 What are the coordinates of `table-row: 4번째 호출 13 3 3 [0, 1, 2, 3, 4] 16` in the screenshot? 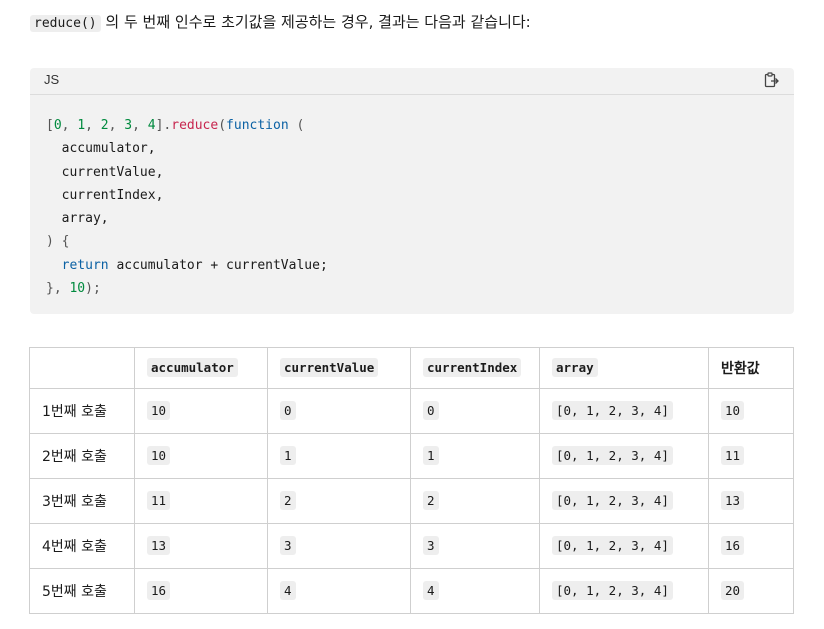 It's located at (411, 546).